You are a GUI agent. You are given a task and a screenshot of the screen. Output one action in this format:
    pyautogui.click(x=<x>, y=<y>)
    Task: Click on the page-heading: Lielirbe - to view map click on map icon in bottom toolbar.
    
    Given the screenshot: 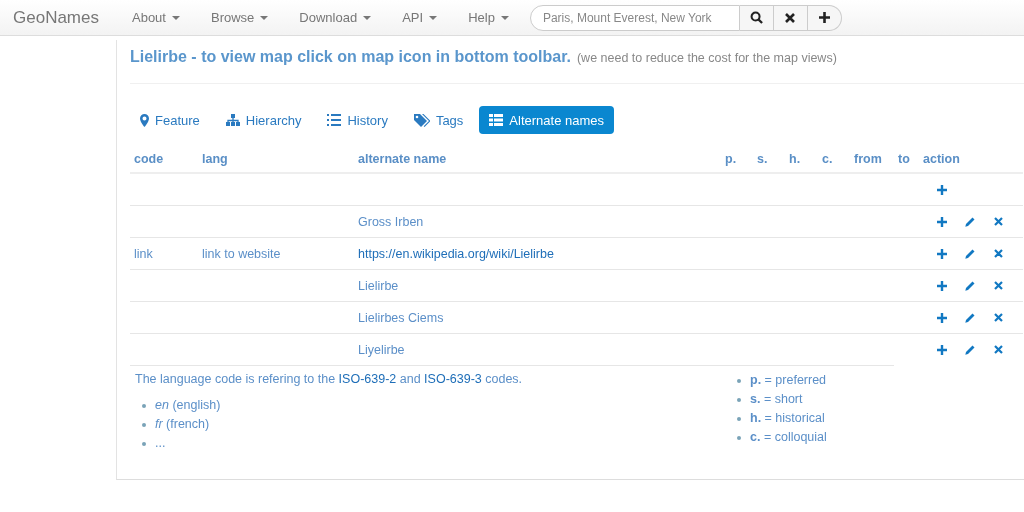 What is the action you would take?
    pyautogui.click(x=350, y=57)
    